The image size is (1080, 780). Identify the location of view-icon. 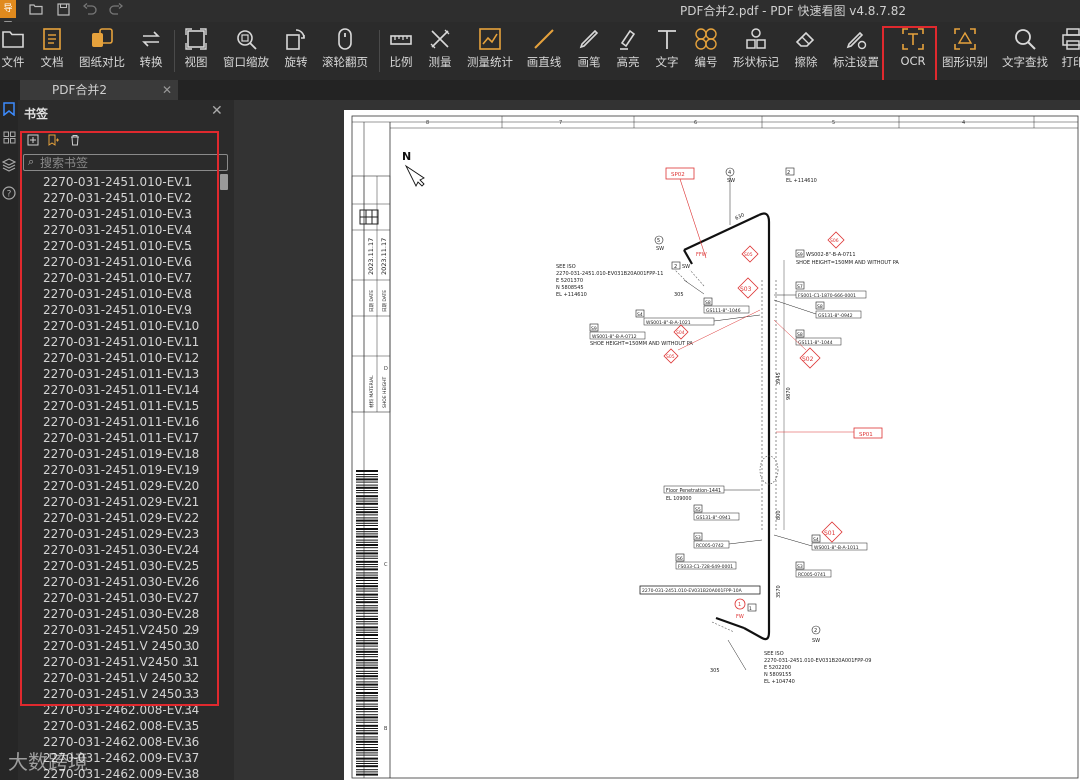
(196, 39).